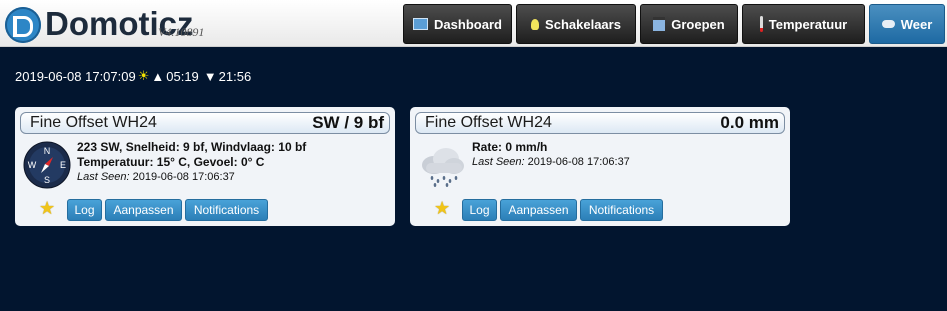 This screenshot has height=311, width=947. Describe the element at coordinates (916, 24) in the screenshot. I see `nav-weer-label: Weer` at that location.